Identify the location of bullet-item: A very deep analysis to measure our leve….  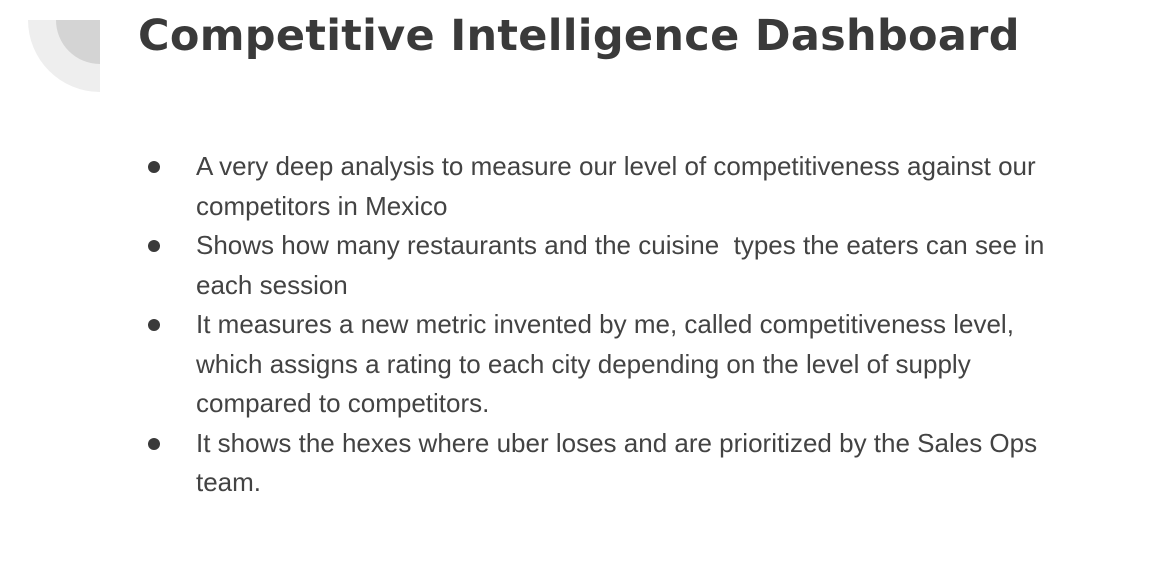
(608, 186).